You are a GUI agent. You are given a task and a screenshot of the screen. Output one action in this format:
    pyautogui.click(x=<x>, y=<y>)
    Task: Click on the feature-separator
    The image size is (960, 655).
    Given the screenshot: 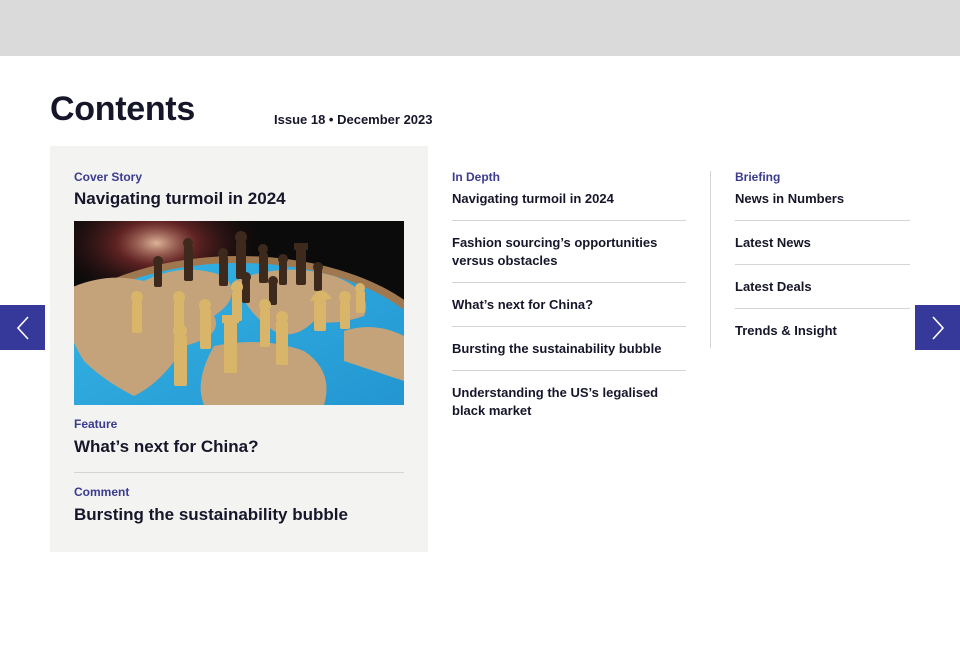 What is the action you would take?
    pyautogui.click(x=239, y=472)
    